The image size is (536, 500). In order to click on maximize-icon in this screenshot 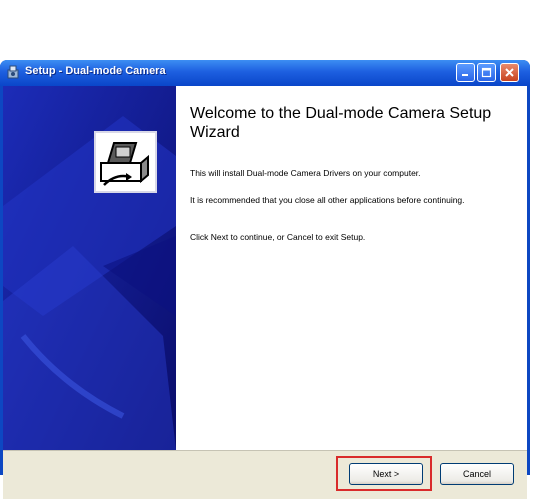, I will do `click(486, 72)`.